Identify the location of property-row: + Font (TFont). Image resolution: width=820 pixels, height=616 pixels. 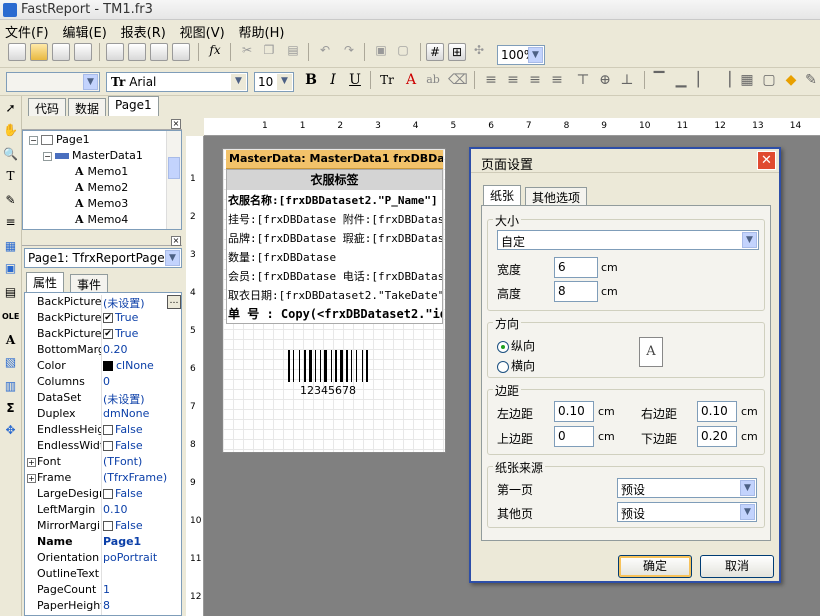
(103, 463).